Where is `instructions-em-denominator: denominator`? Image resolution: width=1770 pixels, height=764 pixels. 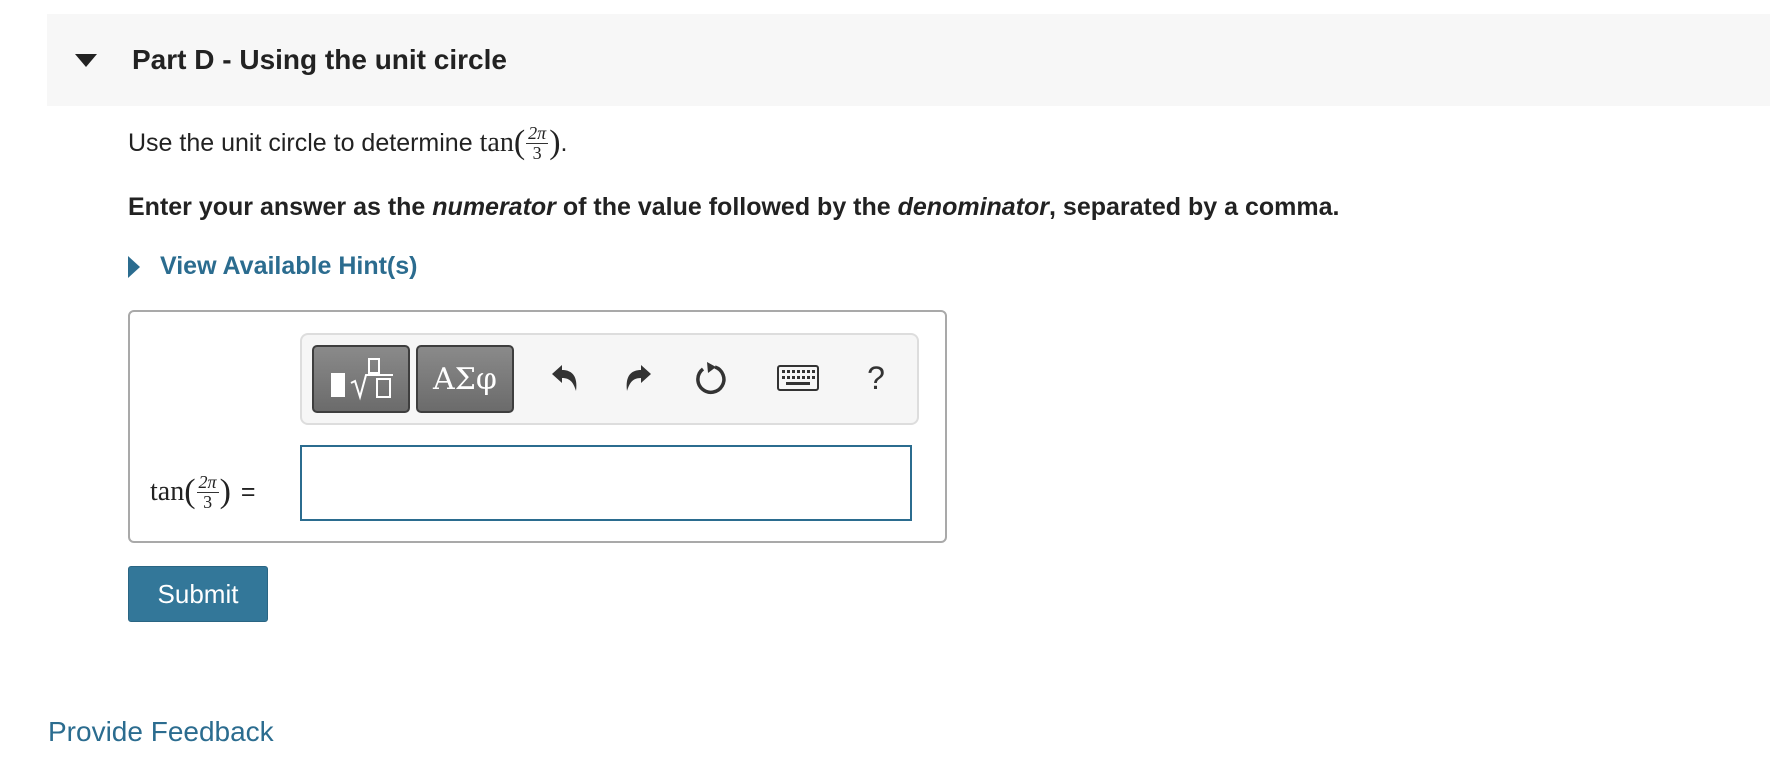
instructions-em-denominator: denominator is located at coordinates (973, 207).